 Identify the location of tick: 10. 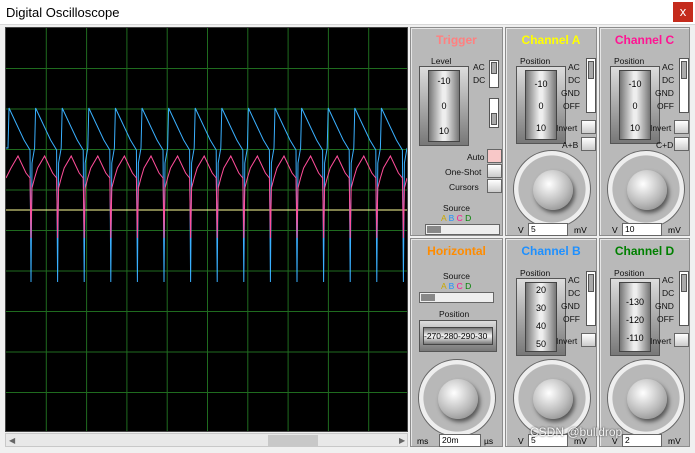
(443, 131).